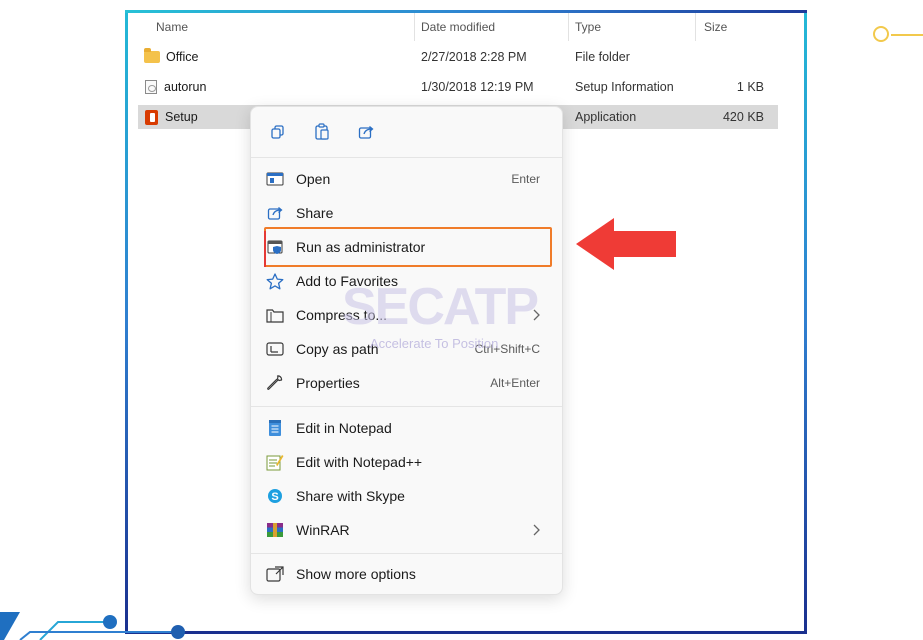  I want to click on file-type: Application, so click(606, 117).